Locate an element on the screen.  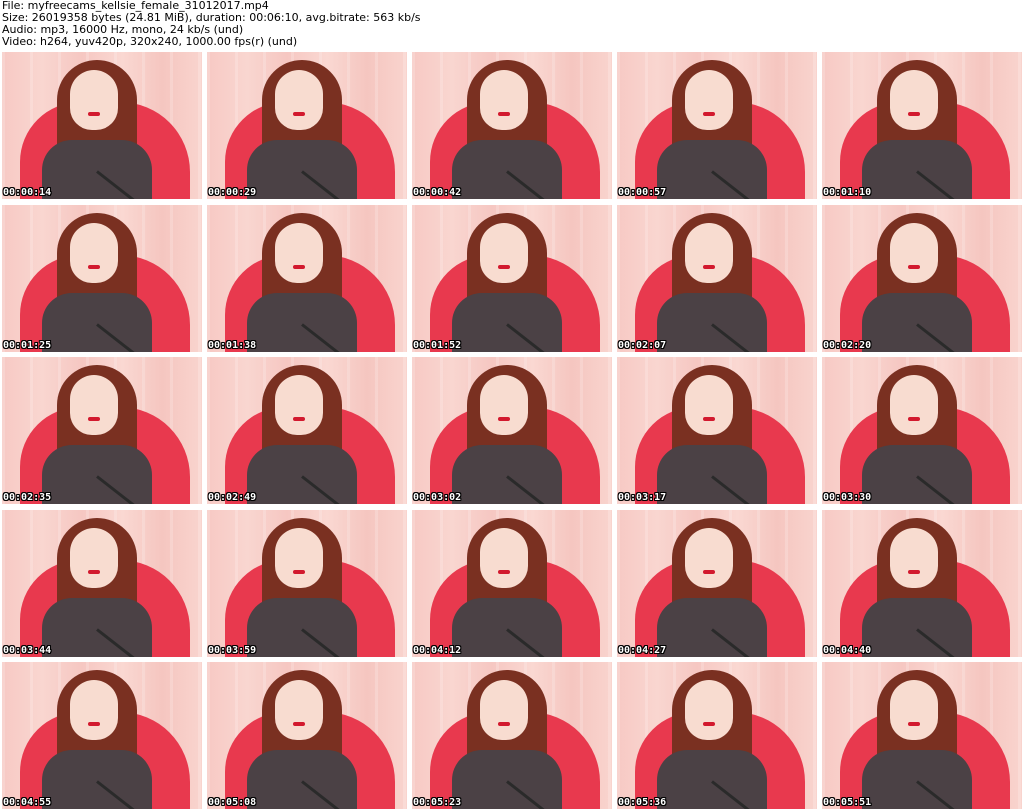
video-frame-thumbnail: 00:04:12 is located at coordinates (512, 583).